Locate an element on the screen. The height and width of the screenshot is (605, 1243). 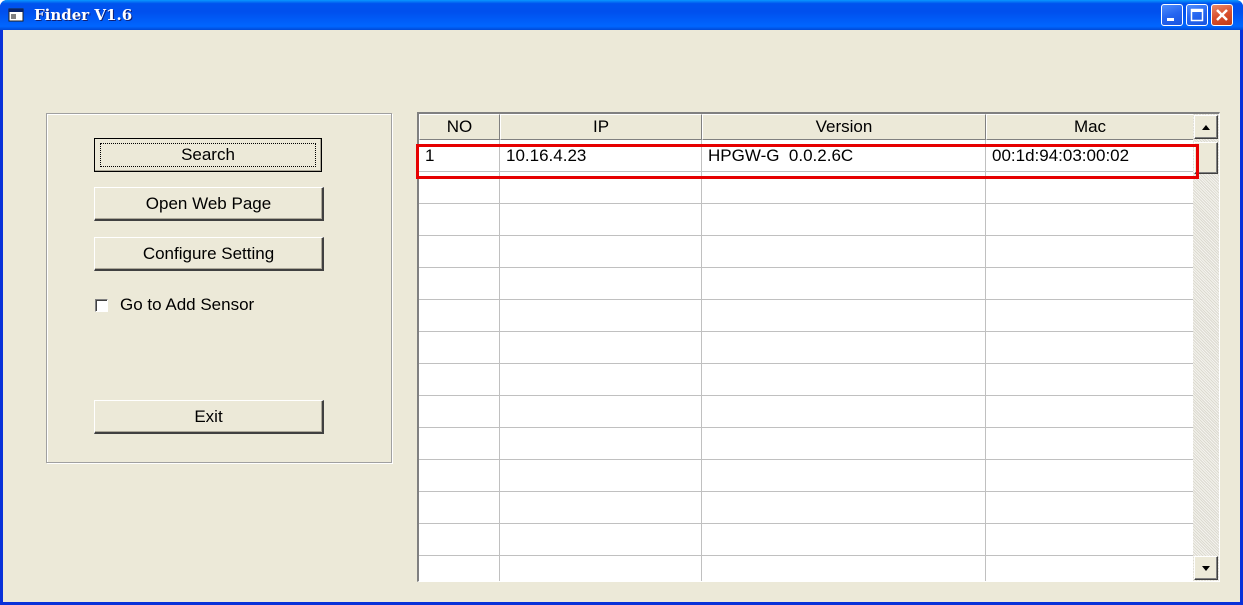
maximize-button is located at coordinates (1197, 15).